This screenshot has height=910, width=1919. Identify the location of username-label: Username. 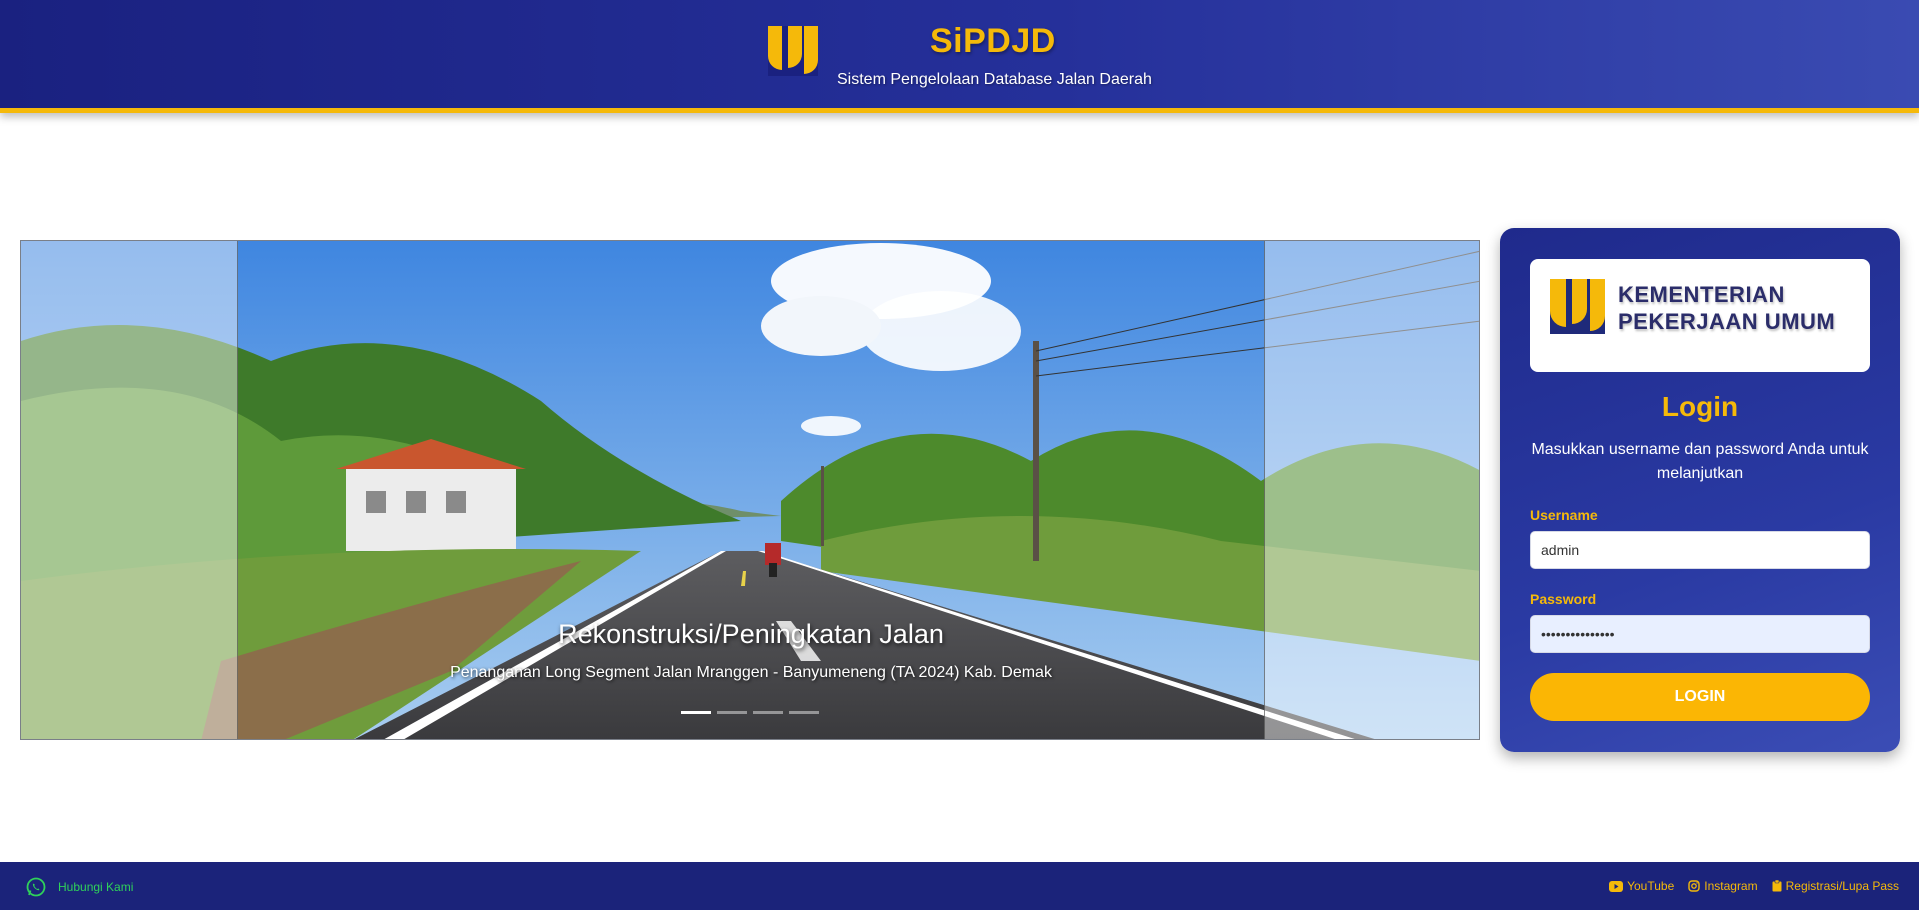
(1564, 515).